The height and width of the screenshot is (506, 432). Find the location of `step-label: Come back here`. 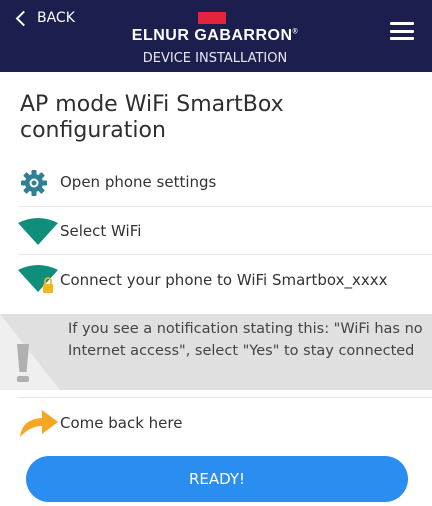

step-label: Come back here is located at coordinates (121, 423).